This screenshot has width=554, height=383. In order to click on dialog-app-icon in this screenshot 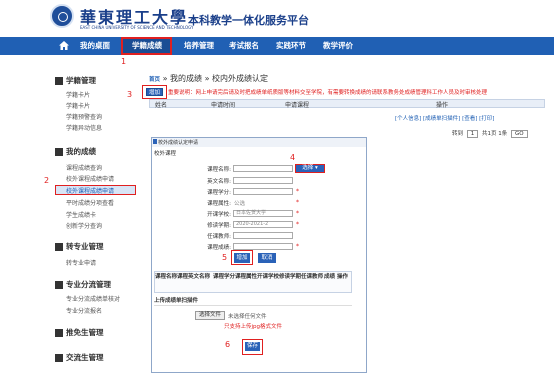, I will do `click(155, 141)`.